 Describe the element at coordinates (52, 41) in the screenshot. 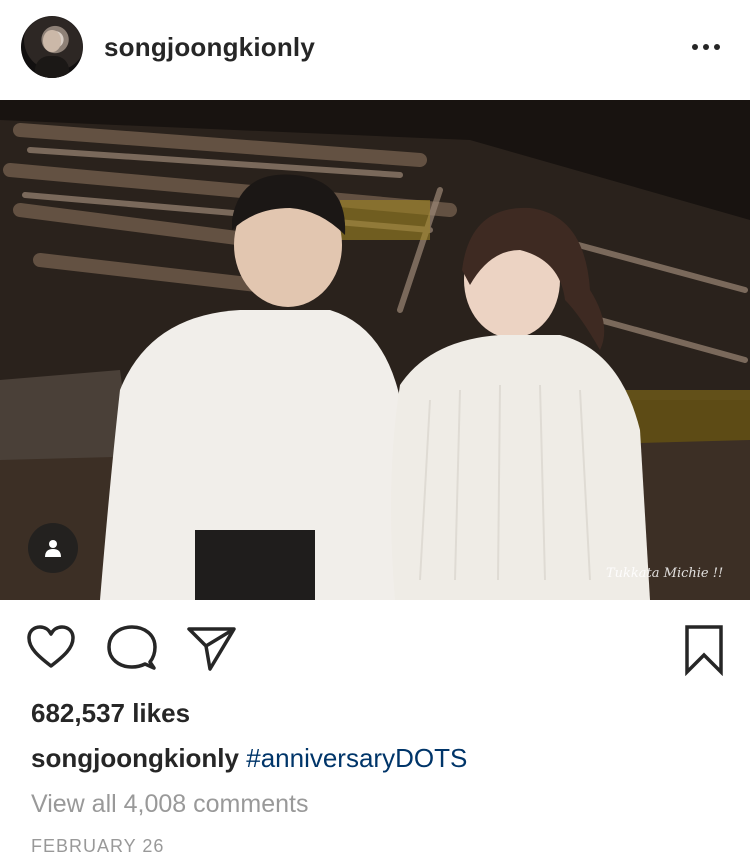

I see `avatar-face` at that location.